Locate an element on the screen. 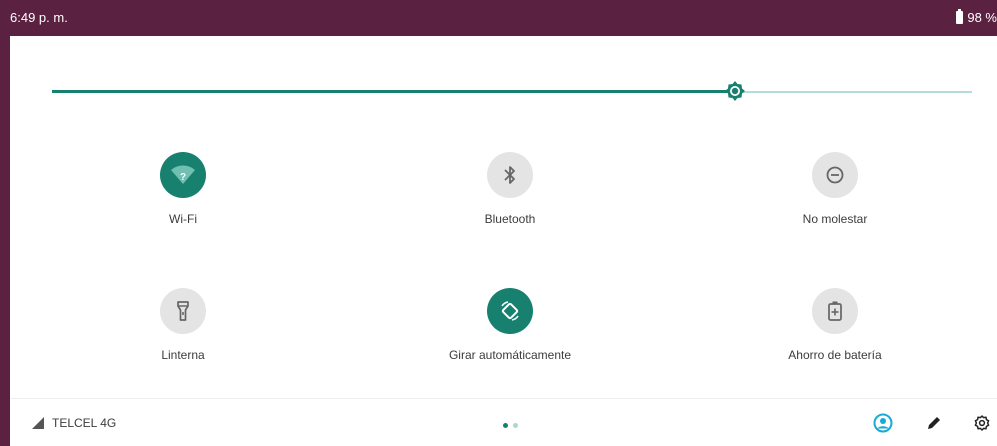  wifi-unknown-icon: ? is located at coordinates (183, 175).